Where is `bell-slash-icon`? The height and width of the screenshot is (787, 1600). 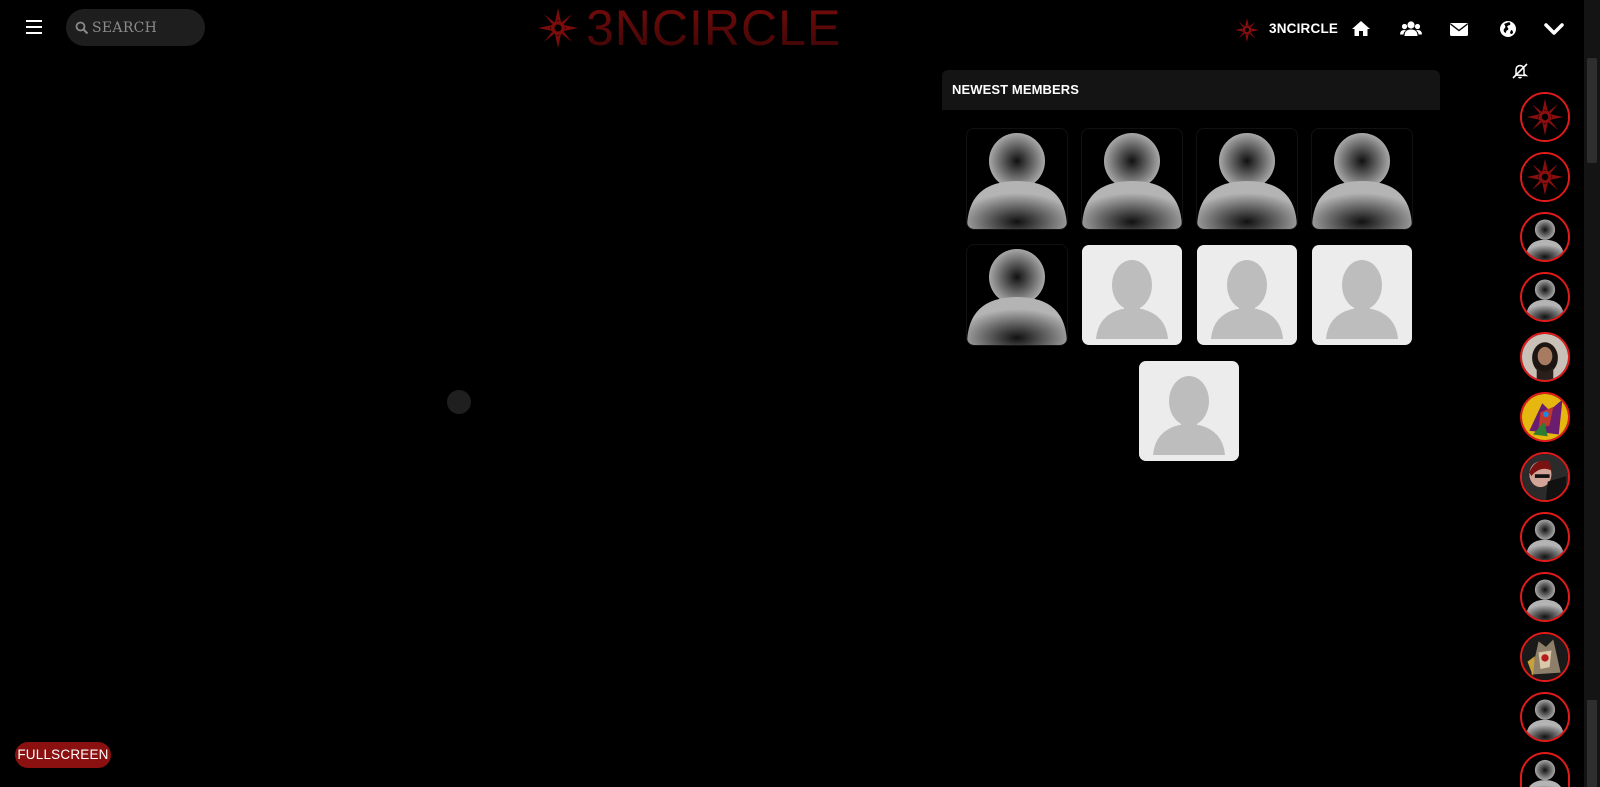
bell-slash-icon is located at coordinates (1520, 71).